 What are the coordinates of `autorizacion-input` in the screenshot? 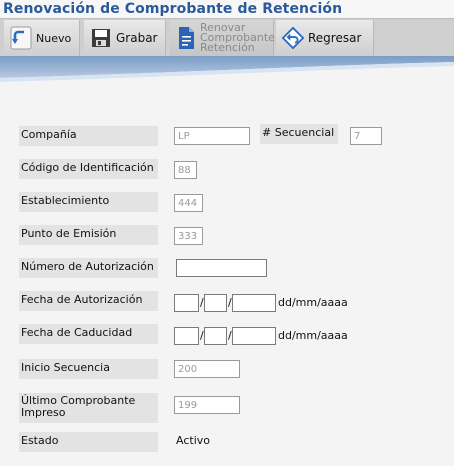 It's located at (221, 268).